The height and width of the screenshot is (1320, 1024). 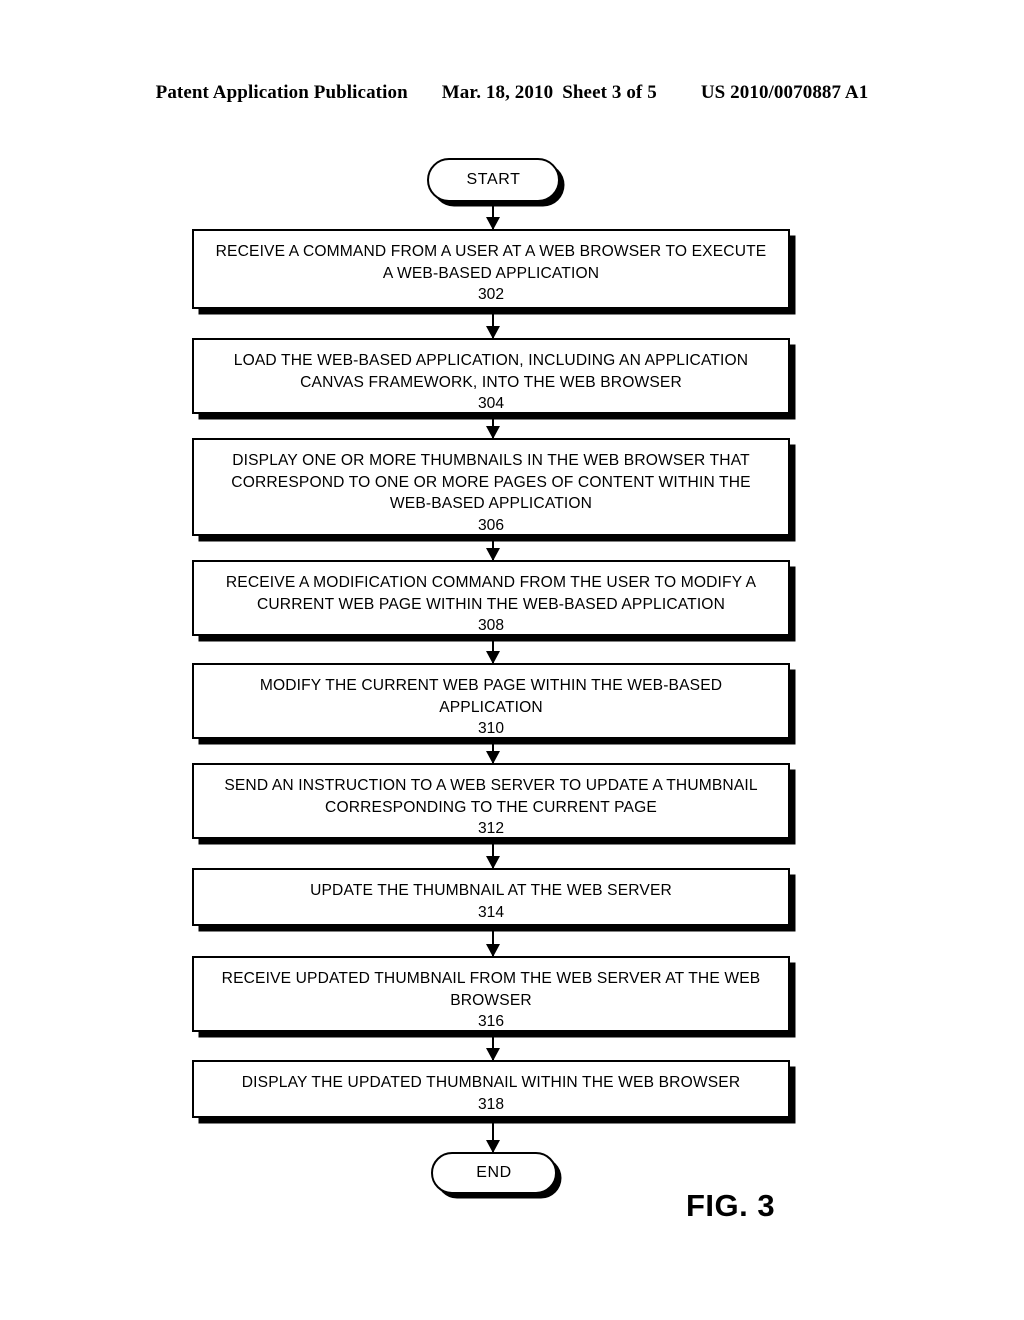 I want to click on node-312-ref: 312, so click(x=491, y=828).